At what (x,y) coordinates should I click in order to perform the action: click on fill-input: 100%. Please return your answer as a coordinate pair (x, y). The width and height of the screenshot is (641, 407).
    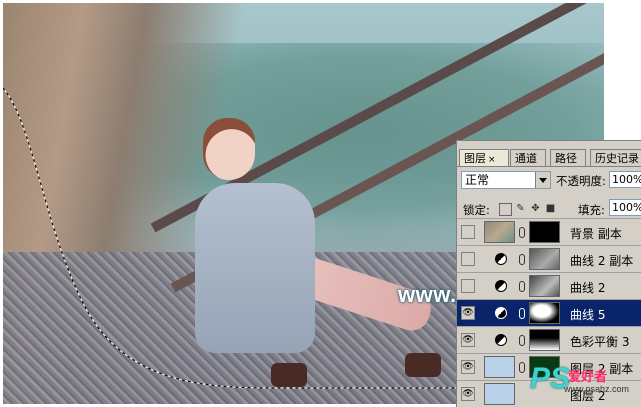
    Looking at the image, I should click on (625, 207).